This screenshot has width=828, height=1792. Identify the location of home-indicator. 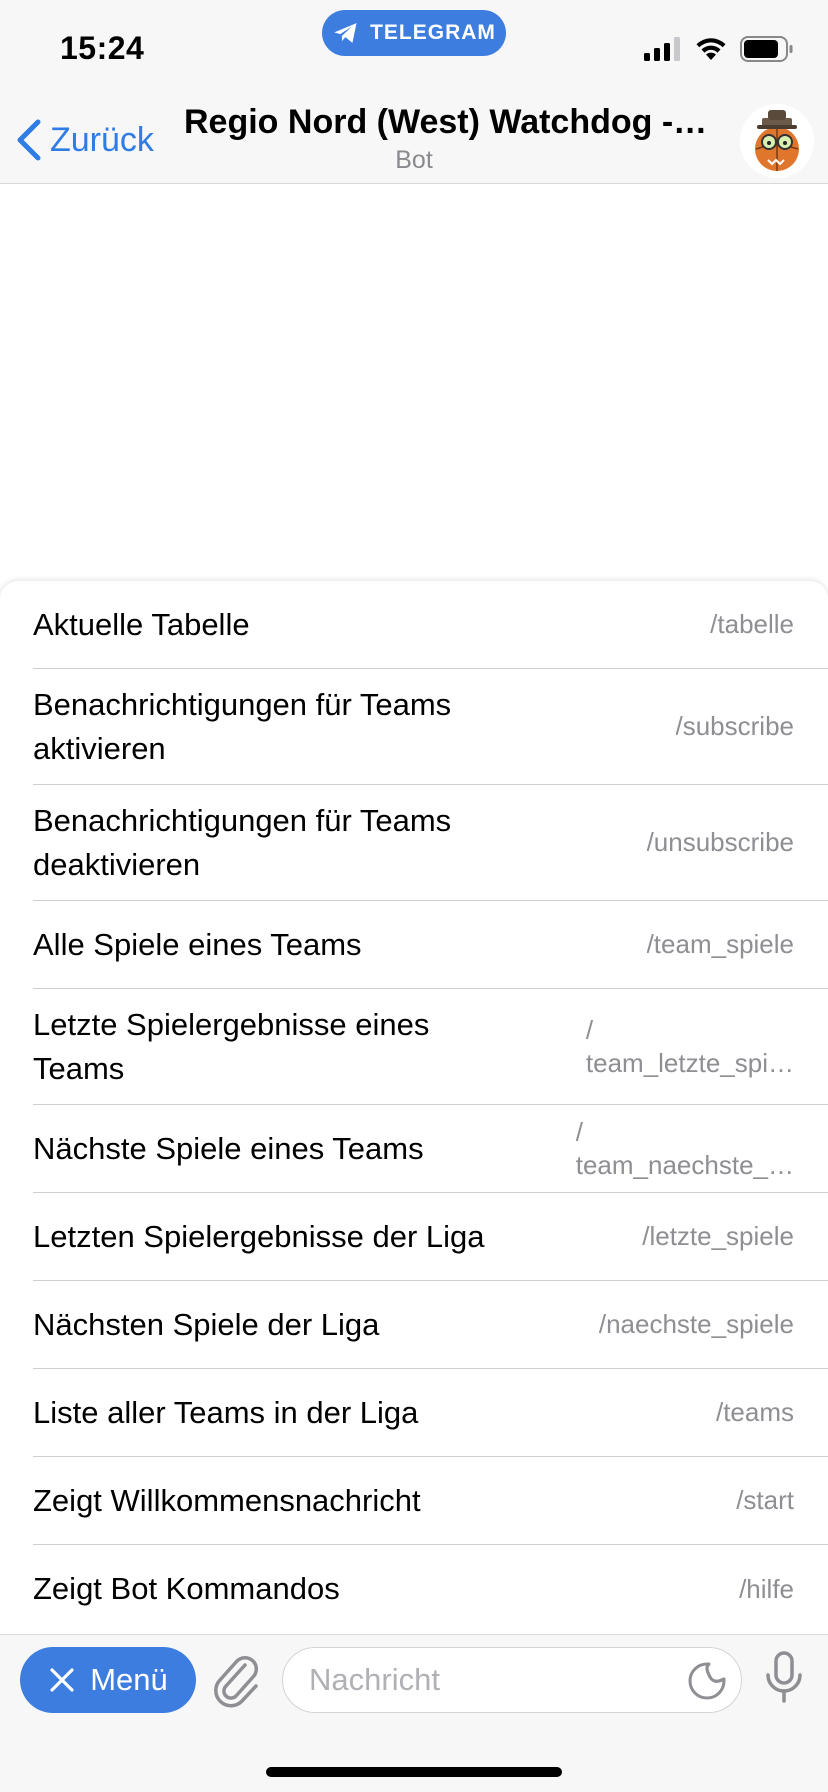
(414, 1772).